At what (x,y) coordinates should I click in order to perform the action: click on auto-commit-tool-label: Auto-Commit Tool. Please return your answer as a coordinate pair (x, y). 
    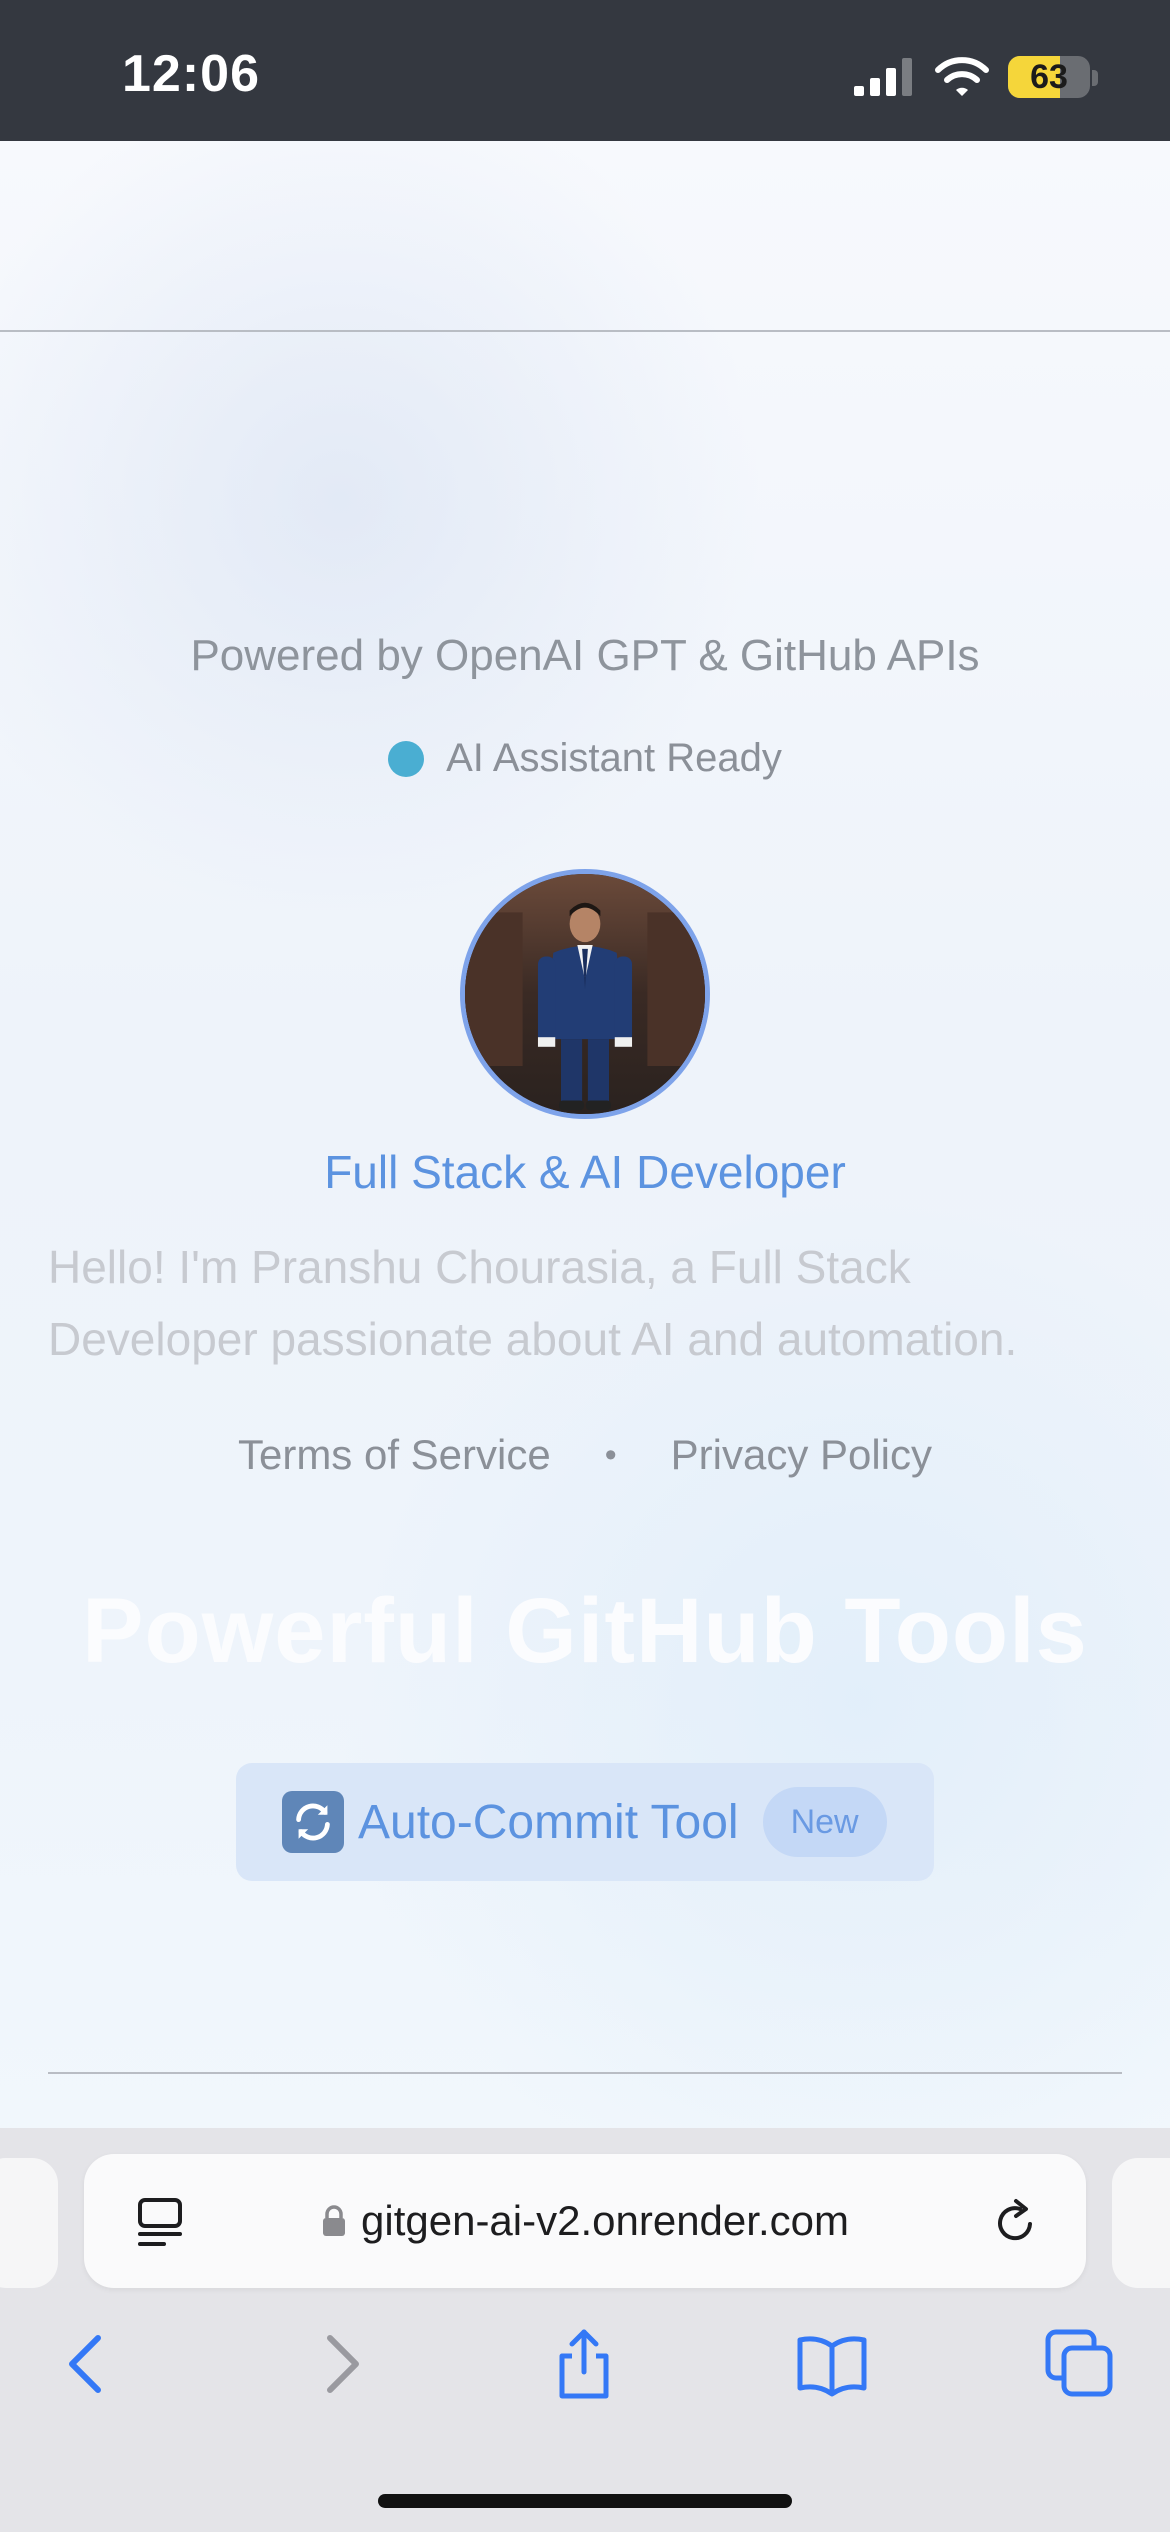
    Looking at the image, I should click on (548, 1822).